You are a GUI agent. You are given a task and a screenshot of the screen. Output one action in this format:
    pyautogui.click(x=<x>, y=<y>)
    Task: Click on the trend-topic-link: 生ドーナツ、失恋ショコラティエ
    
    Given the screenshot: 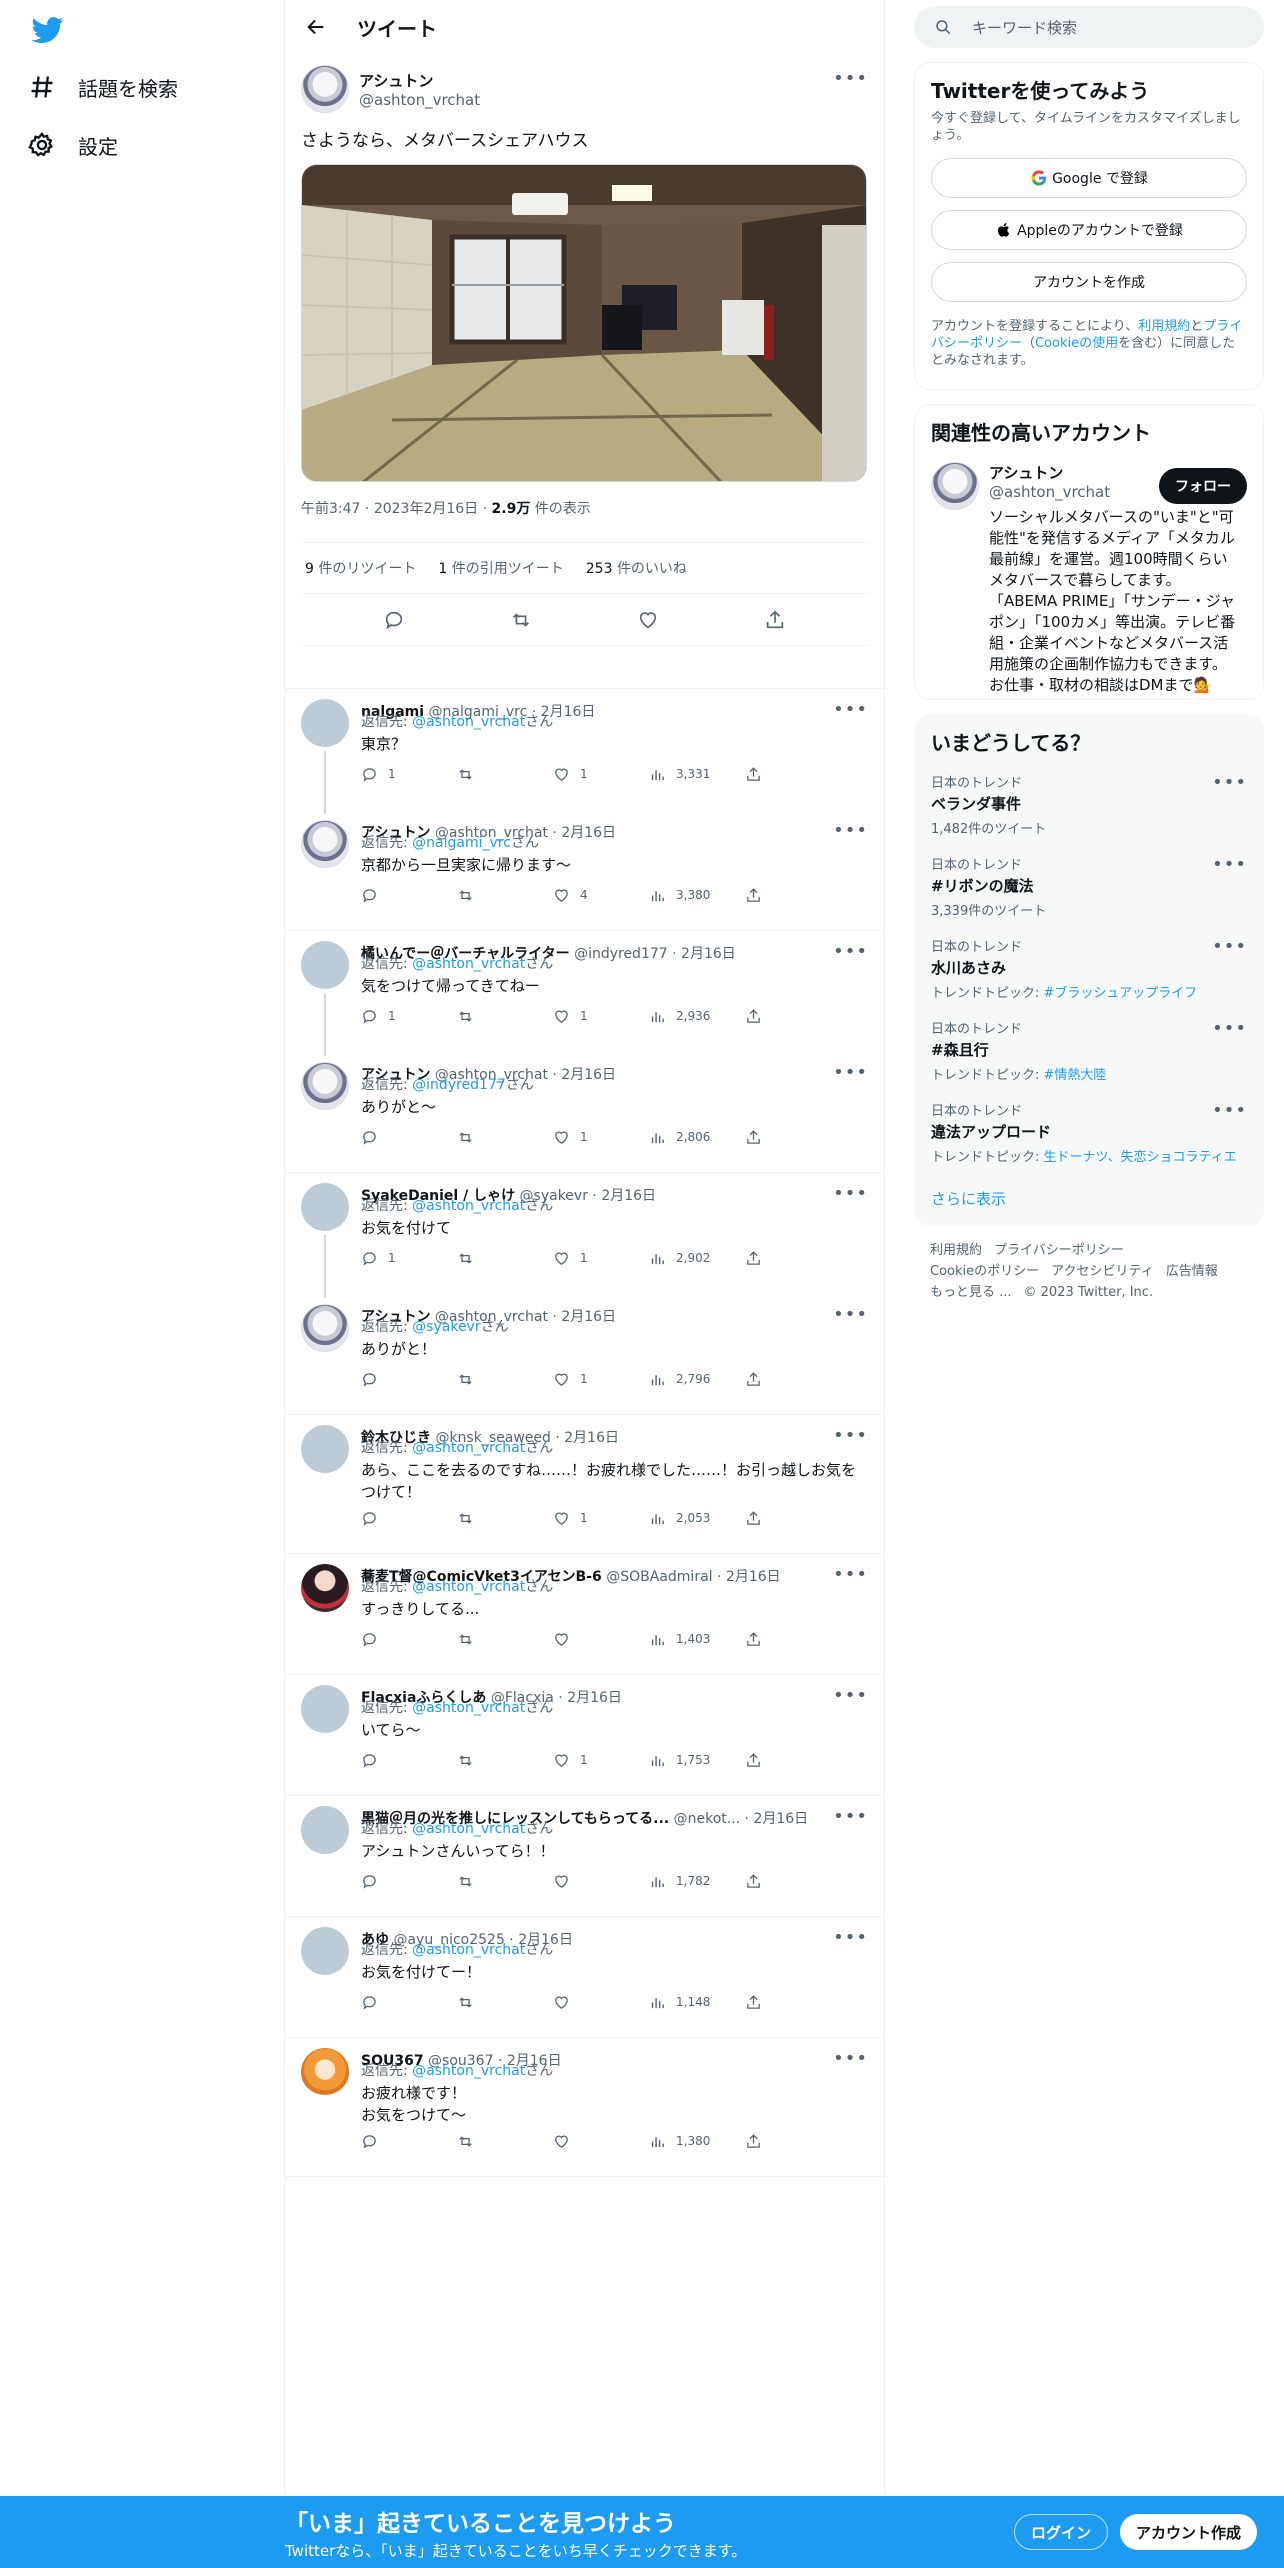 What is the action you would take?
    pyautogui.click(x=1140, y=1157)
    